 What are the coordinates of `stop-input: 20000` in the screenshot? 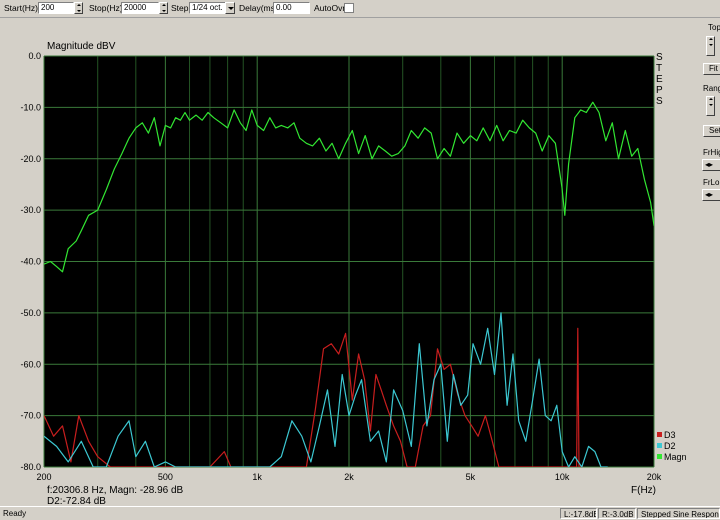 It's located at (140, 8).